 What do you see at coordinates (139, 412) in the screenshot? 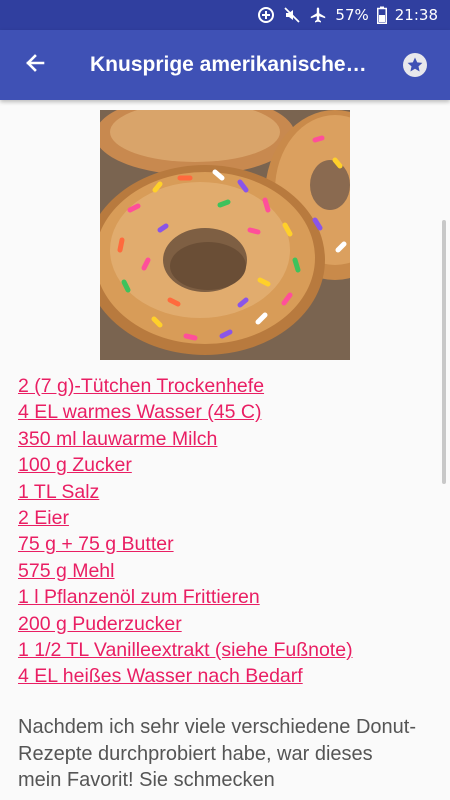
I see `ingredient-link: 4 EL warmes Wasser (45 C)` at bounding box center [139, 412].